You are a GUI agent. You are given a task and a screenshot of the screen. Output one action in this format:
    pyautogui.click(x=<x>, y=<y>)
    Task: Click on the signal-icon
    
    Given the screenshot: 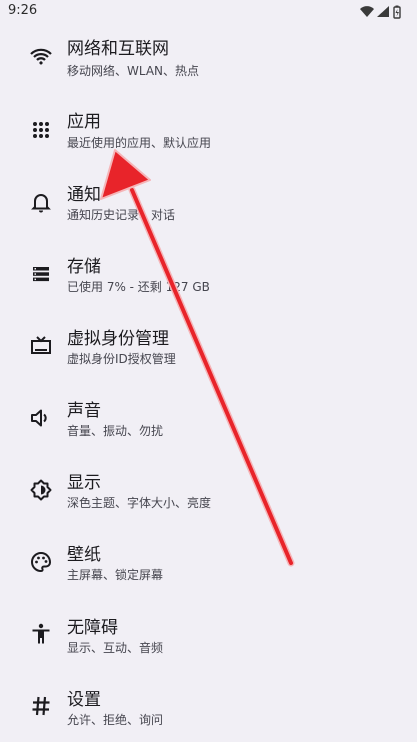 What is the action you would take?
    pyautogui.click(x=383, y=11)
    